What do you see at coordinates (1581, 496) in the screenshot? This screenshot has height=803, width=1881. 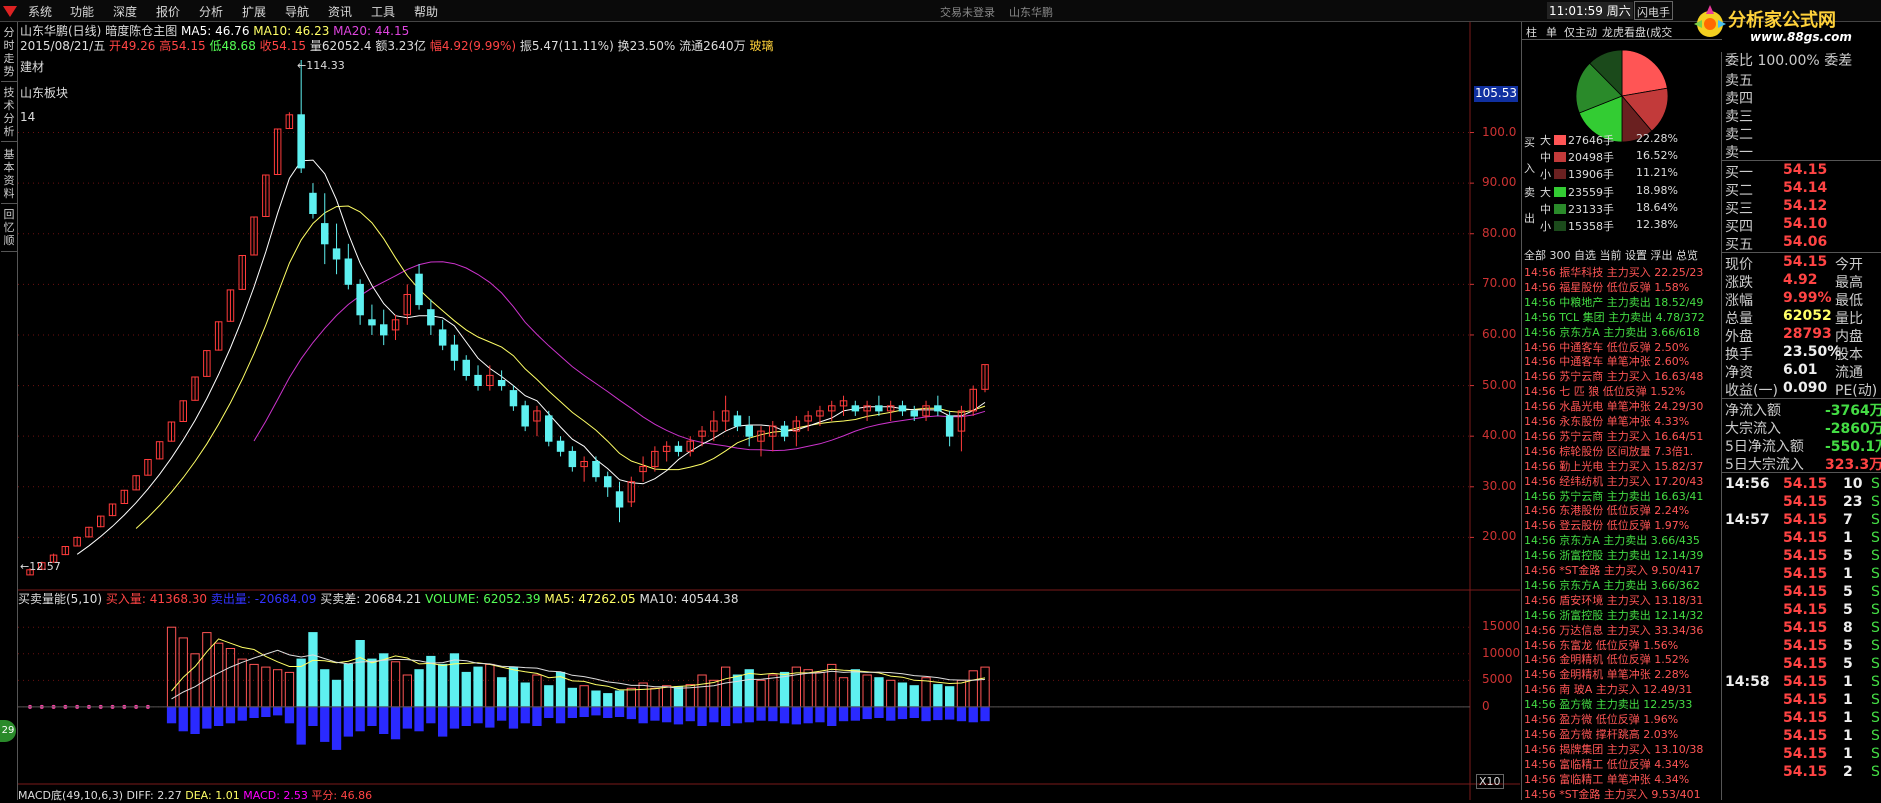 I see `news-stock: 苏宁云商` at bounding box center [1581, 496].